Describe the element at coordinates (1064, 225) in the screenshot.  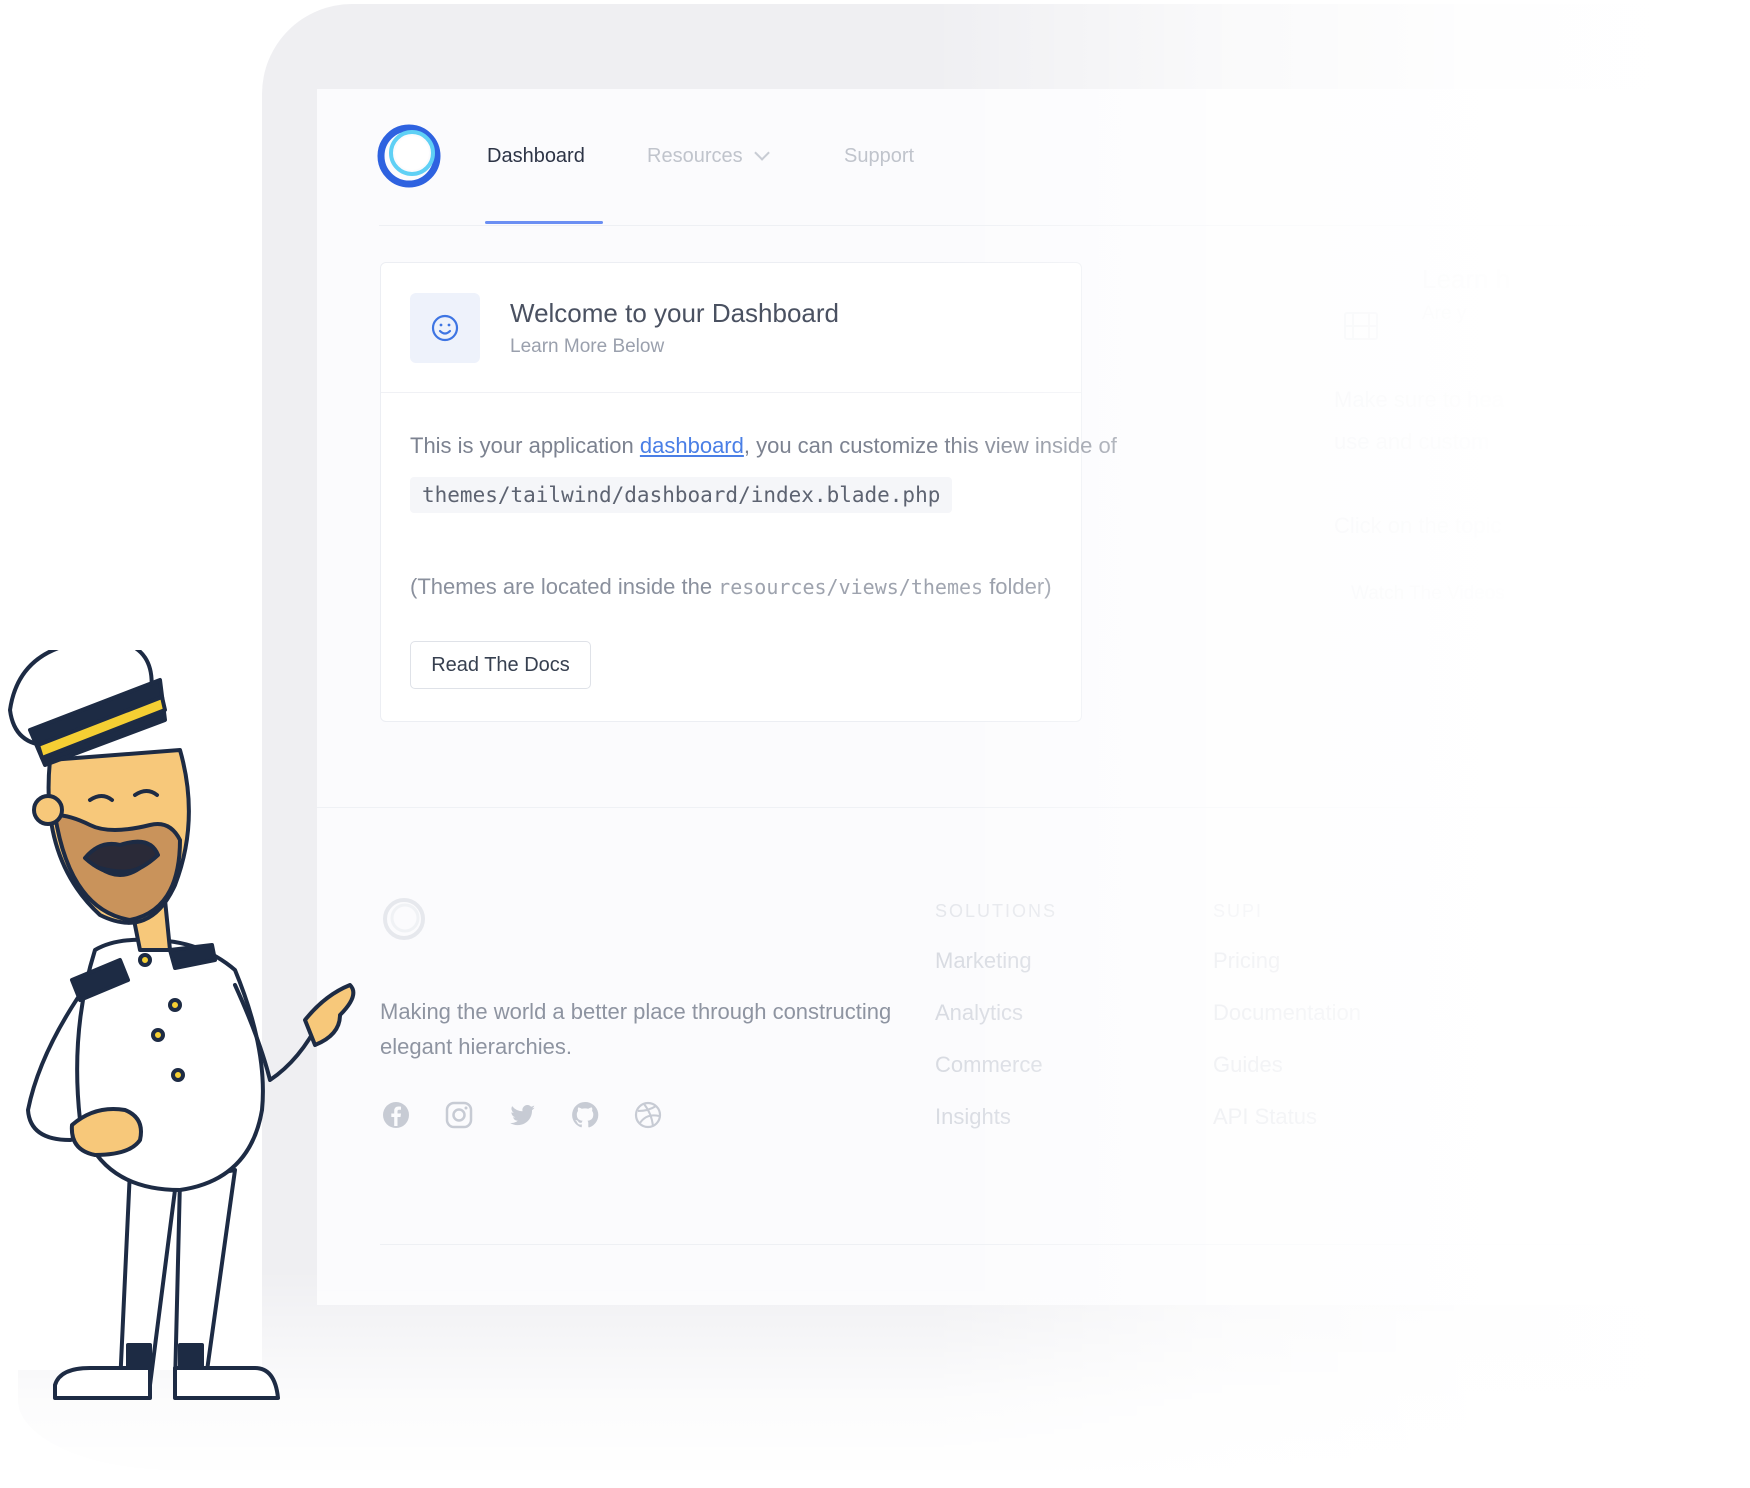
I see `nav-divider` at that location.